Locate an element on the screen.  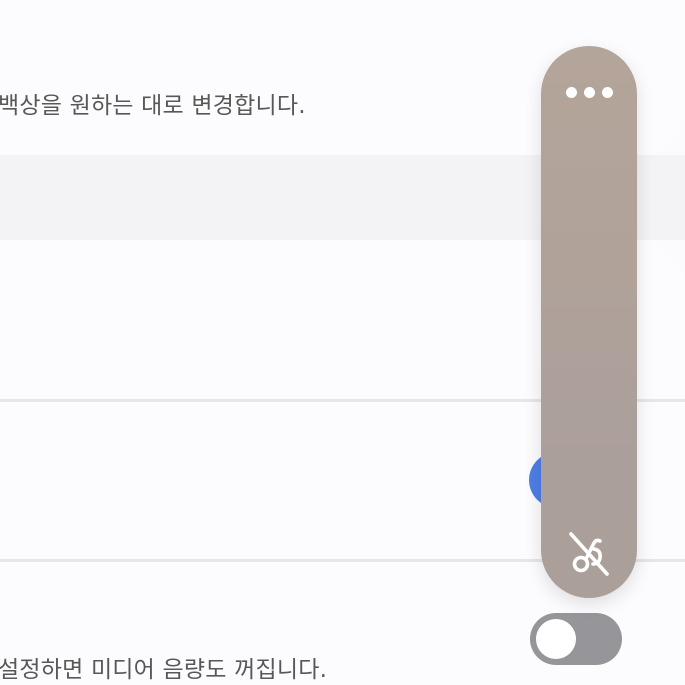
setting-toggle-off is located at coordinates (576, 639).